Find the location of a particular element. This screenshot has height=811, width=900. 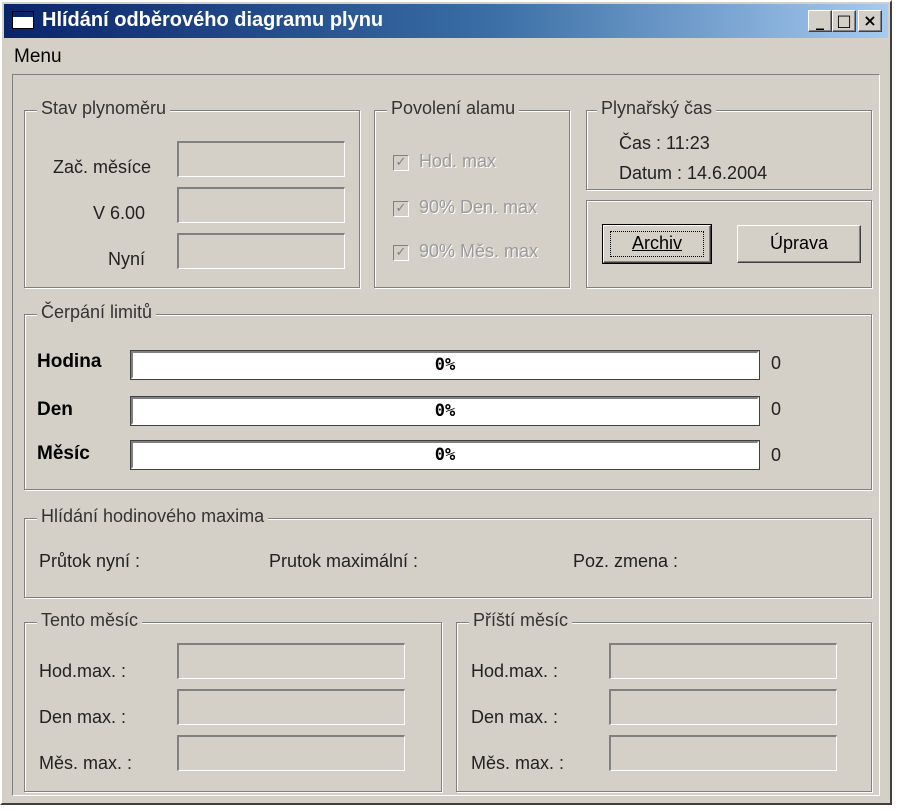

focus-rect is located at coordinates (657, 244).